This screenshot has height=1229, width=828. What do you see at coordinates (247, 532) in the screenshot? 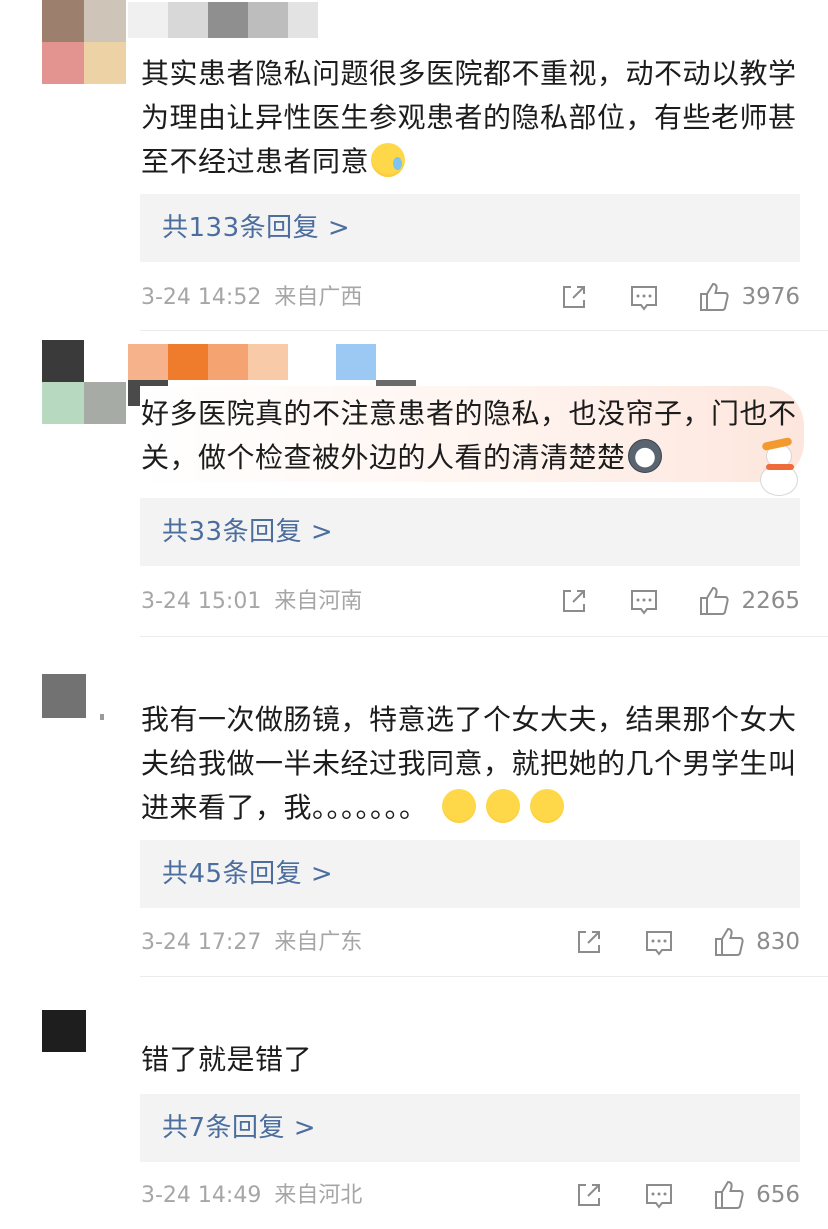
I see `view-replies-link: 共33条回复 >` at bounding box center [247, 532].